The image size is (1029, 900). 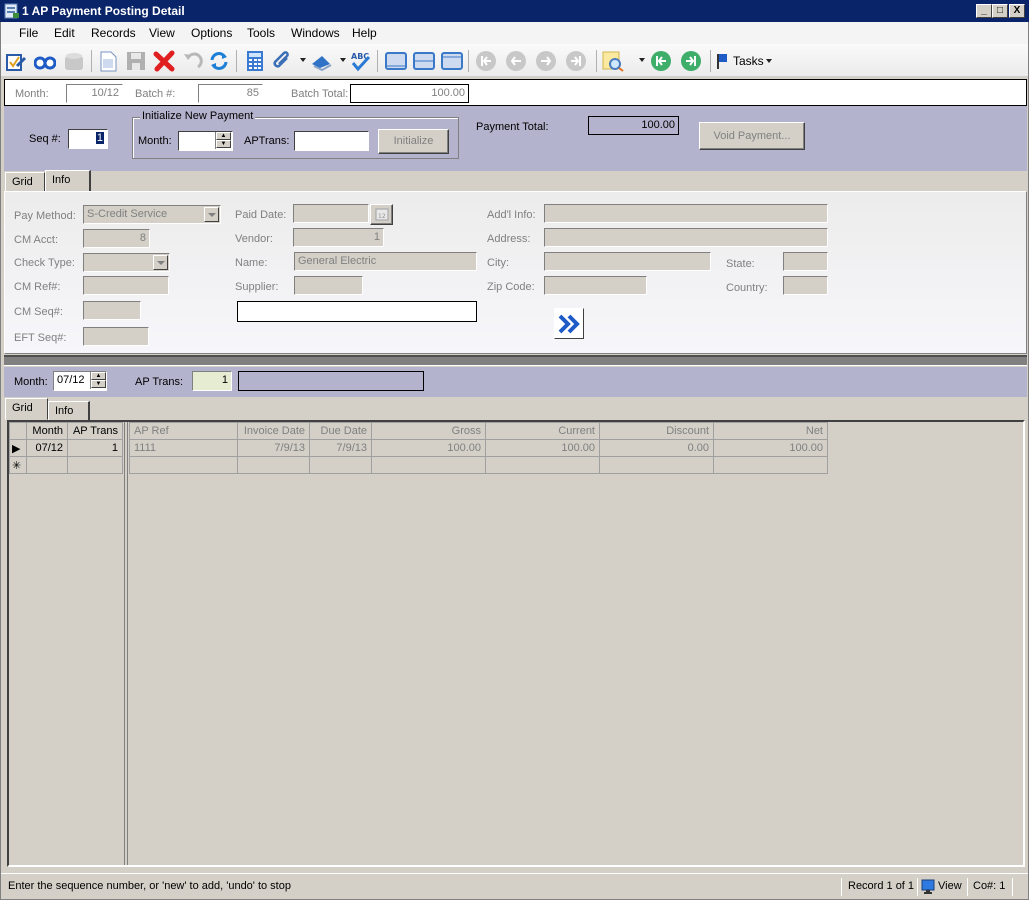 I want to click on col-header-net: Net, so click(x=770, y=431).